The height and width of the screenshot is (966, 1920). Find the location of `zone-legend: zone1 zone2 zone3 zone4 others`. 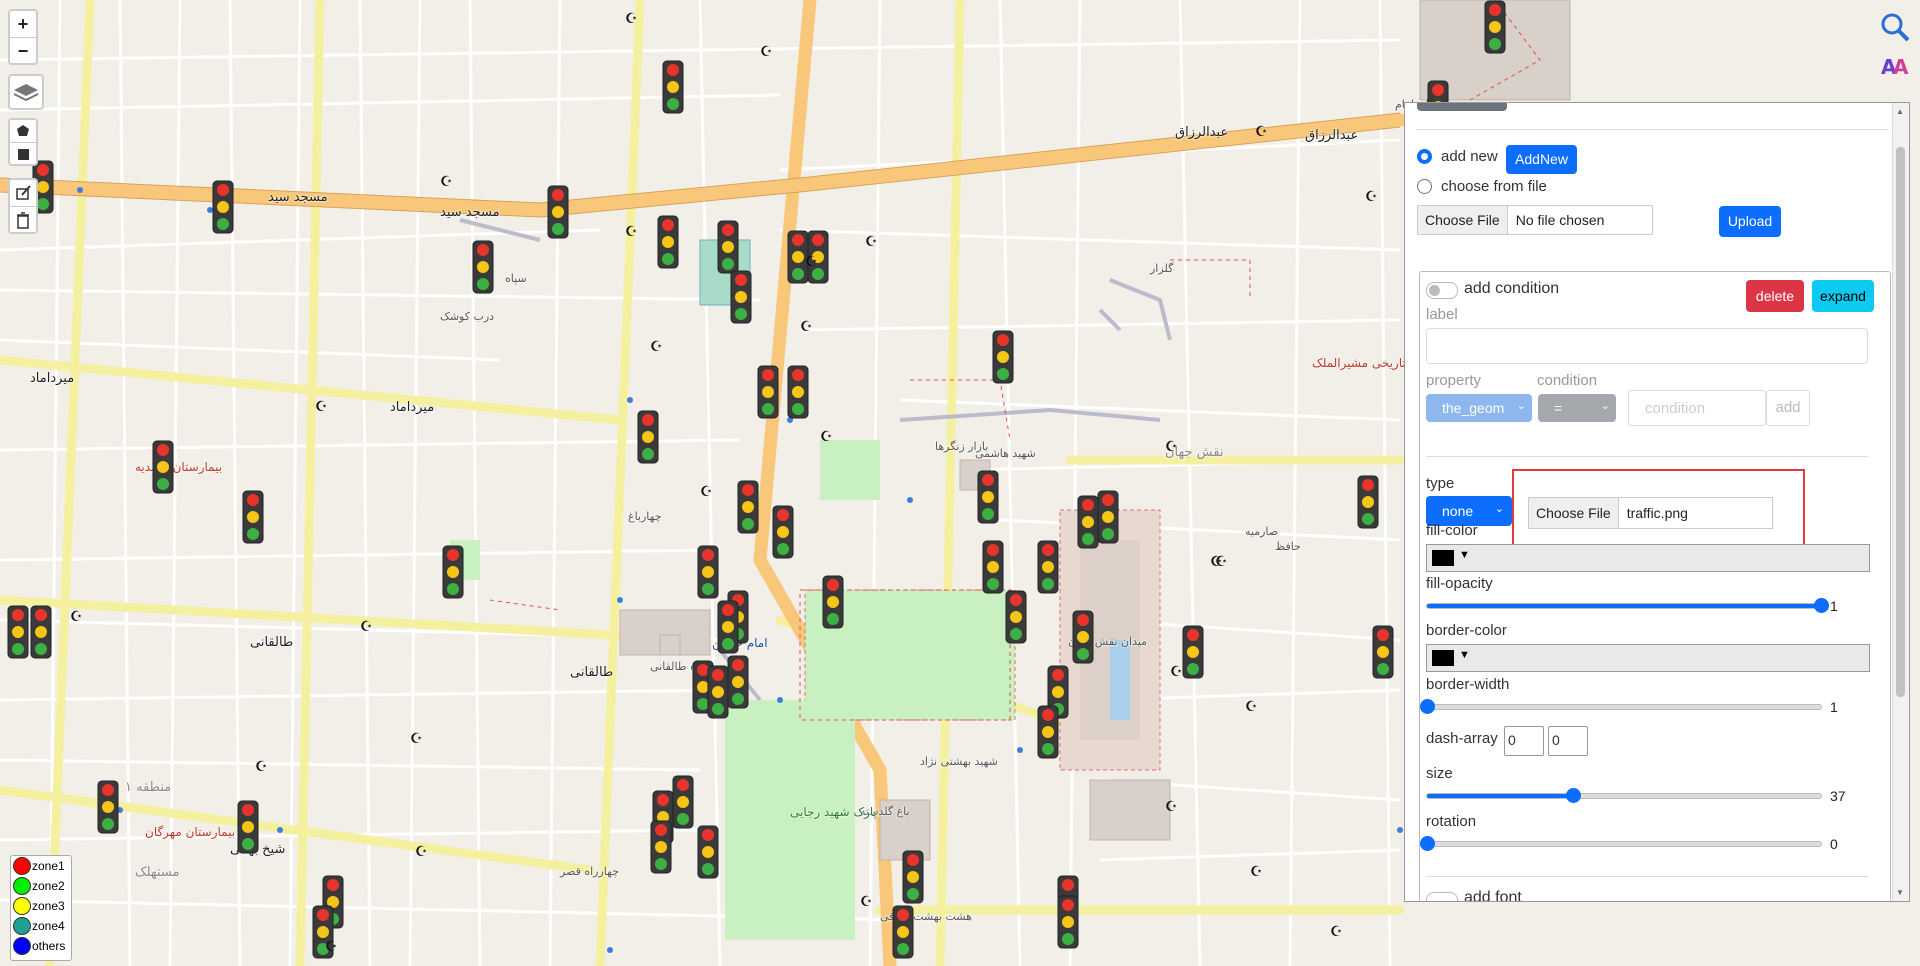

zone-legend: zone1 zone2 zone3 zone4 others is located at coordinates (41, 908).